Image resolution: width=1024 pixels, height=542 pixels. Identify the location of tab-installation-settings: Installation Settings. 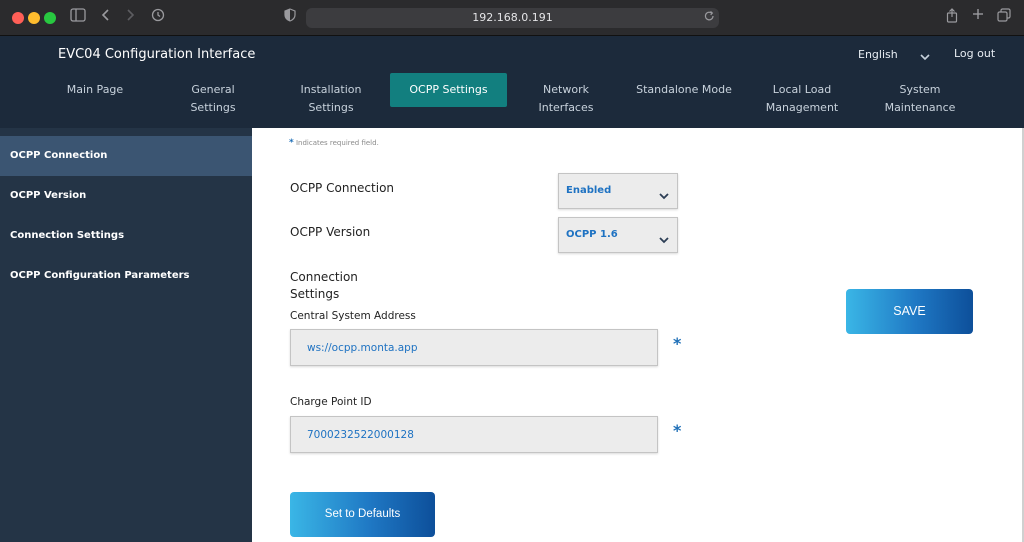
(331, 99).